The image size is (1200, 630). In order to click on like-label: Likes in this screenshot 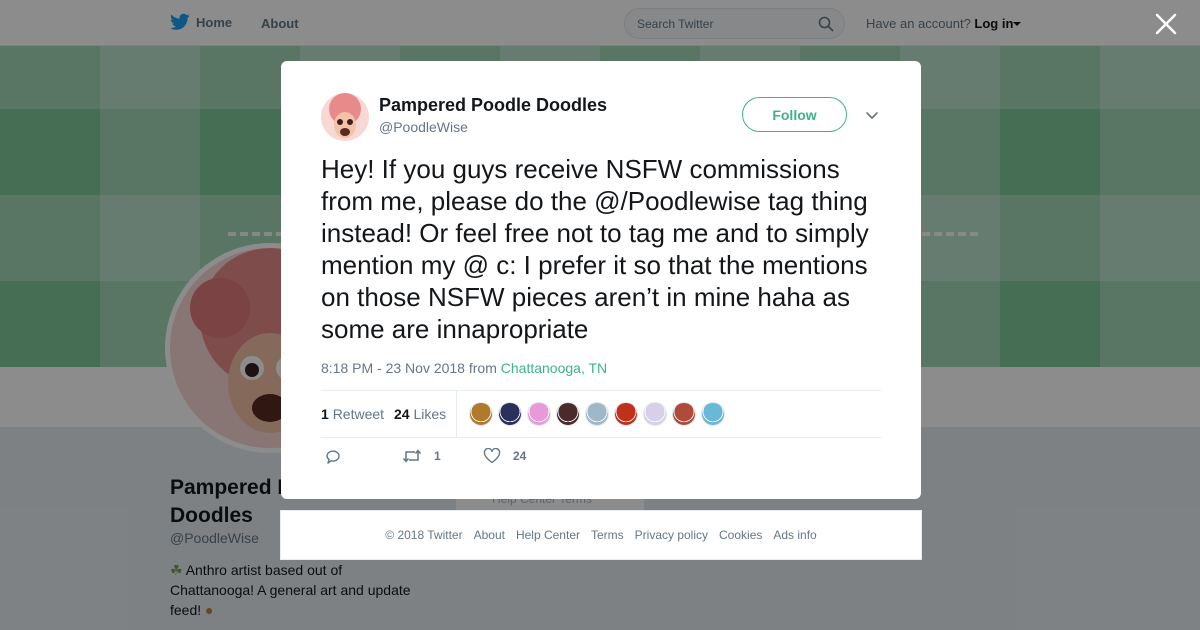, I will do `click(430, 414)`.